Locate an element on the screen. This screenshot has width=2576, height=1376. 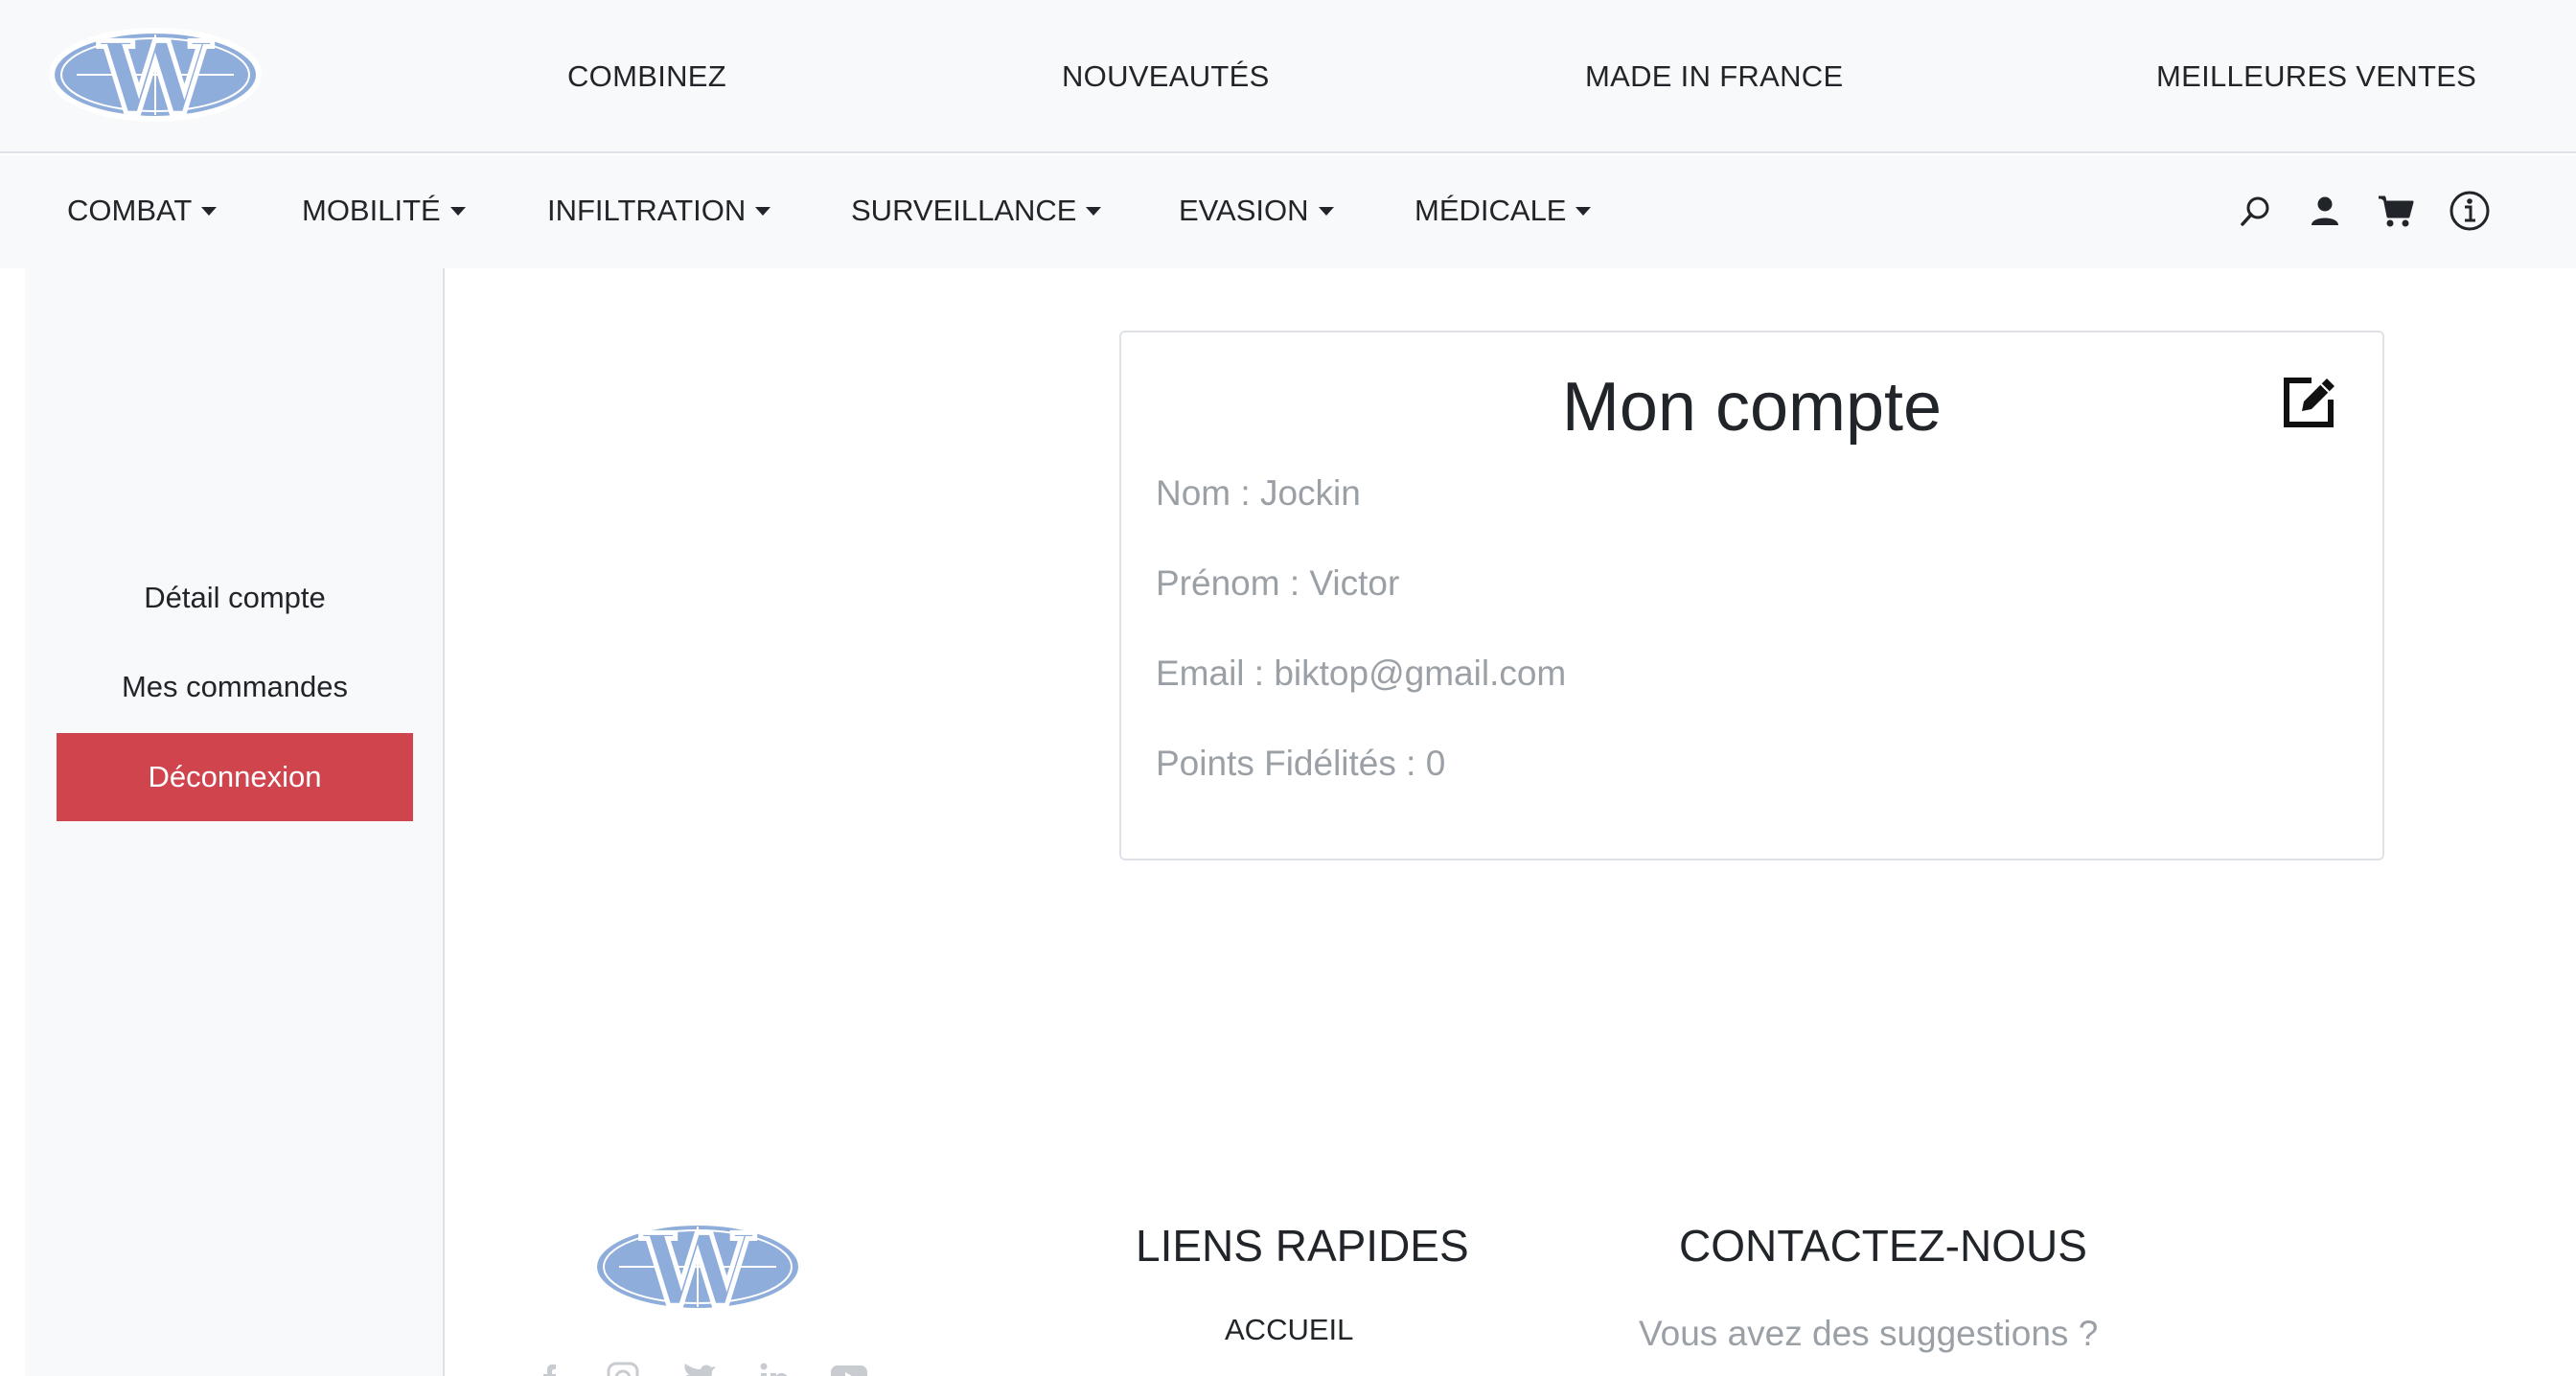
user-icon is located at coordinates (2325, 211).